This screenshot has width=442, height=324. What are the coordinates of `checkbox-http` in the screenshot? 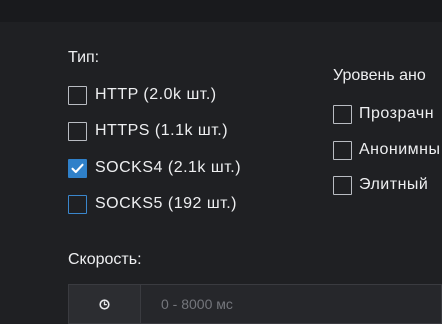 It's located at (77, 95).